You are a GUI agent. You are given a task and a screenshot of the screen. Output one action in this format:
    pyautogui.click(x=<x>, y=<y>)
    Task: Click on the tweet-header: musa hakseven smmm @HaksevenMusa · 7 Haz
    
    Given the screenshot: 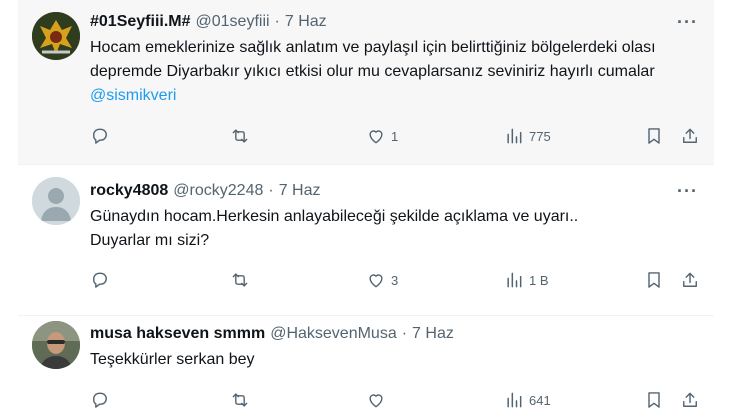 What is the action you would take?
    pyautogui.click(x=394, y=334)
    